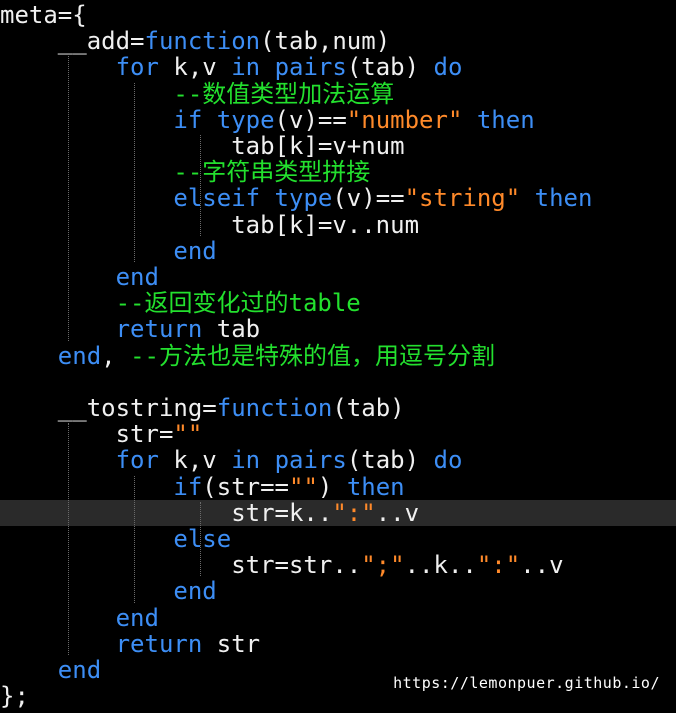  What do you see at coordinates (245, 486) in the screenshot?
I see `code-token-default: (str==` at bounding box center [245, 486].